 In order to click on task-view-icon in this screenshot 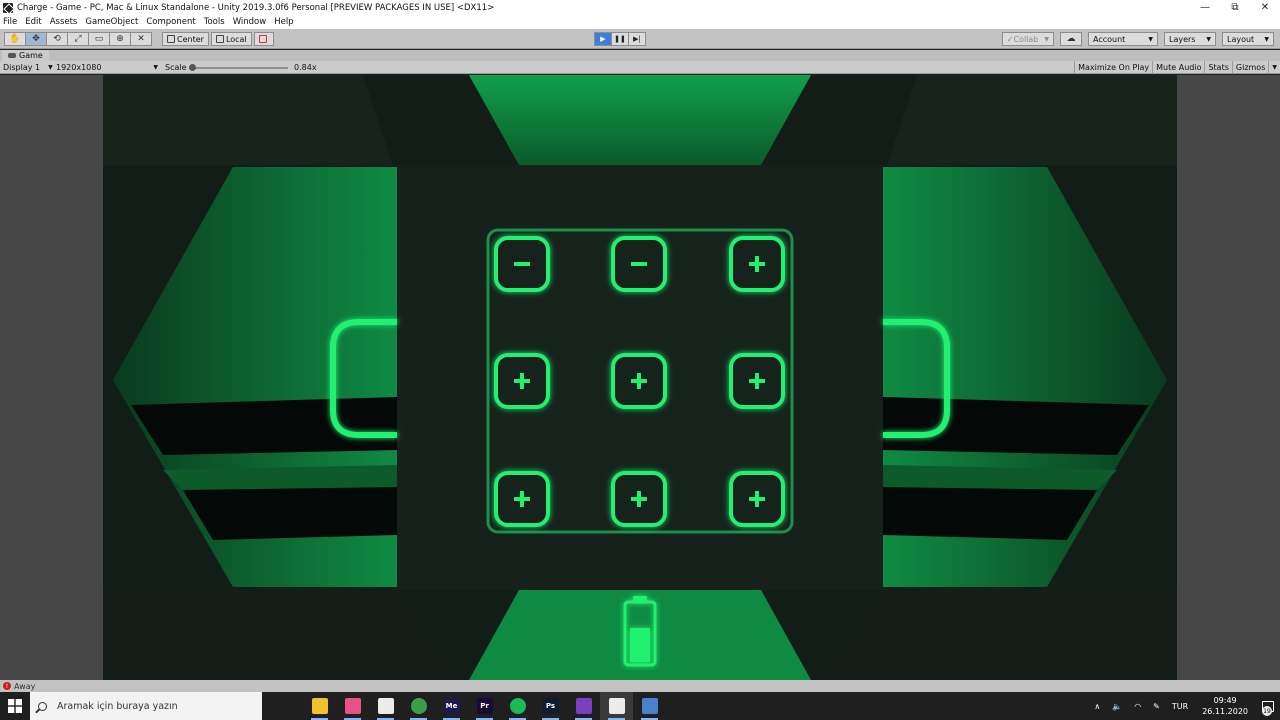, I will do `click(286, 706)`.